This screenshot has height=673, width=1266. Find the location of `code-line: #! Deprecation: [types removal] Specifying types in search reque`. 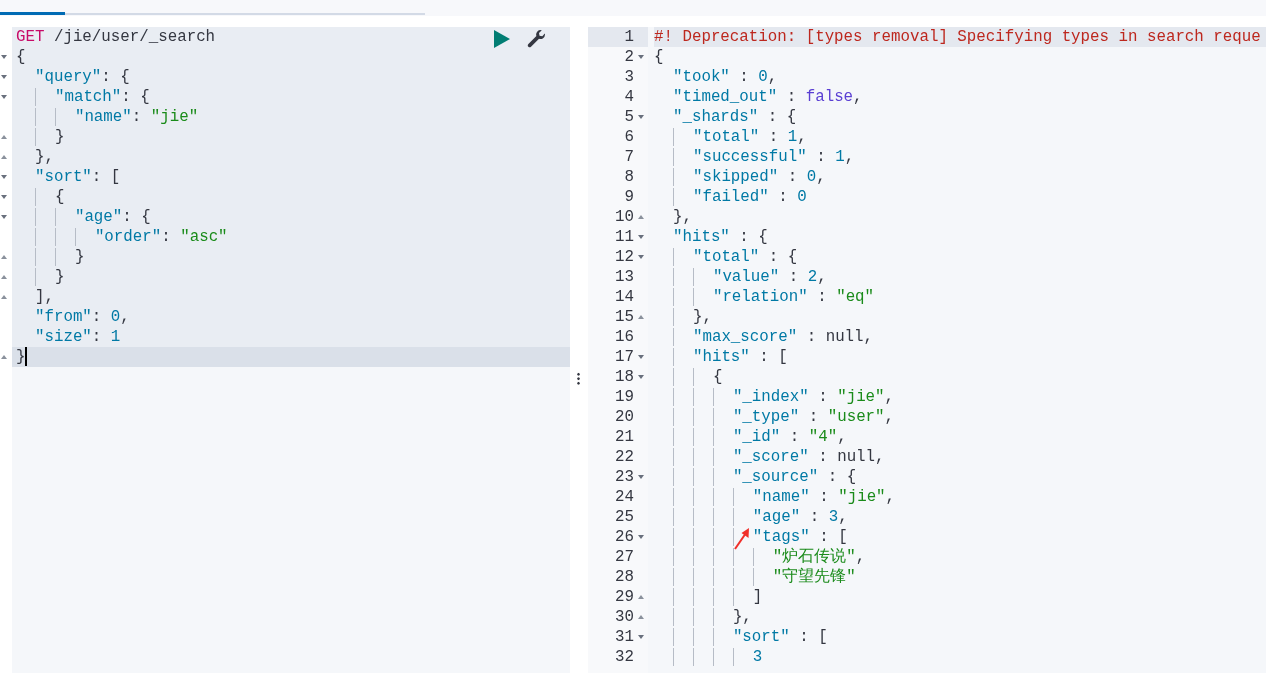

code-line: #! Deprecation: [types removal] Specifying types in search reque is located at coordinates (957, 37).